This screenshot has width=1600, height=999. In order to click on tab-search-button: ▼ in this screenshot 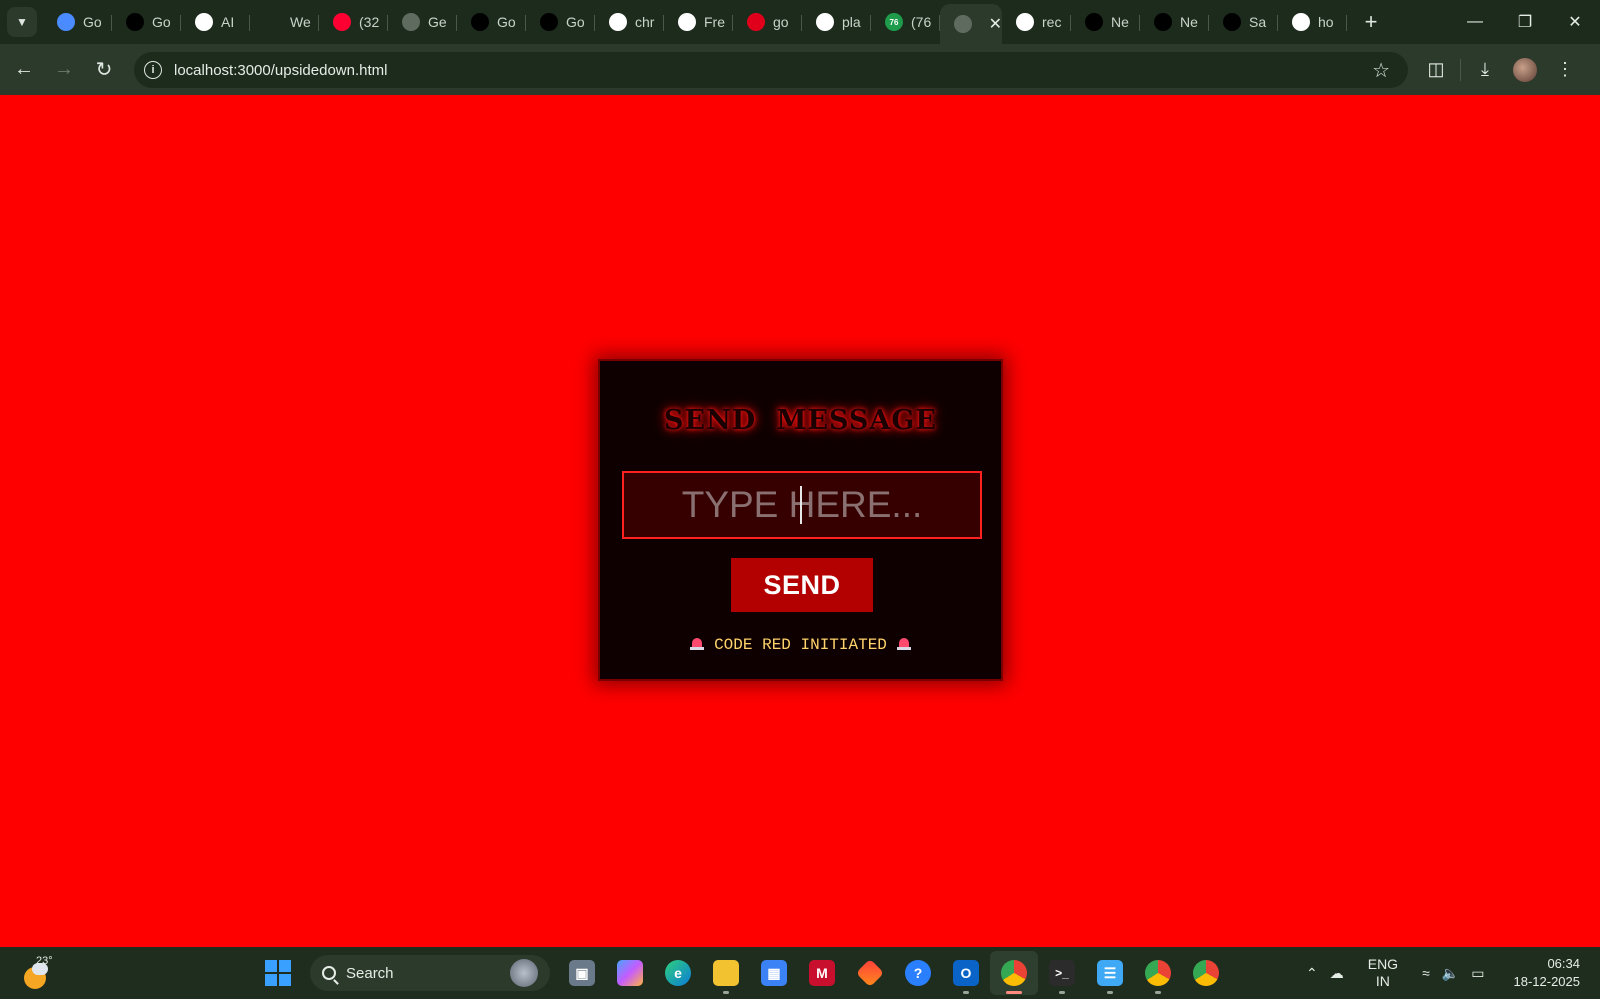, I will do `click(22, 22)`.